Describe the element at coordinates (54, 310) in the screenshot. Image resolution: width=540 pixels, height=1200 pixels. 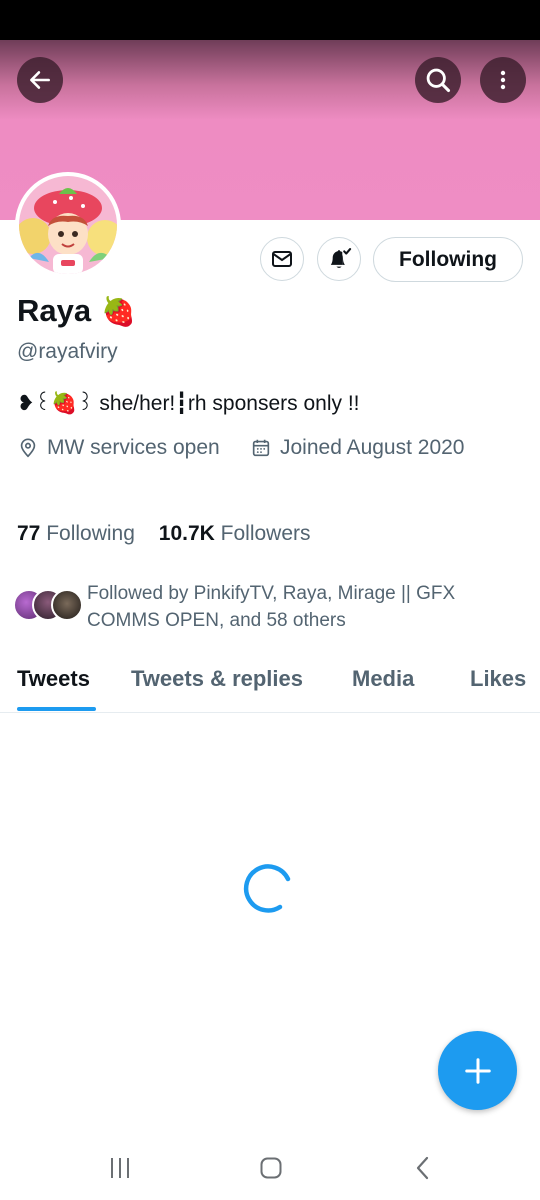
I see `profile-name-text: Raya` at that location.